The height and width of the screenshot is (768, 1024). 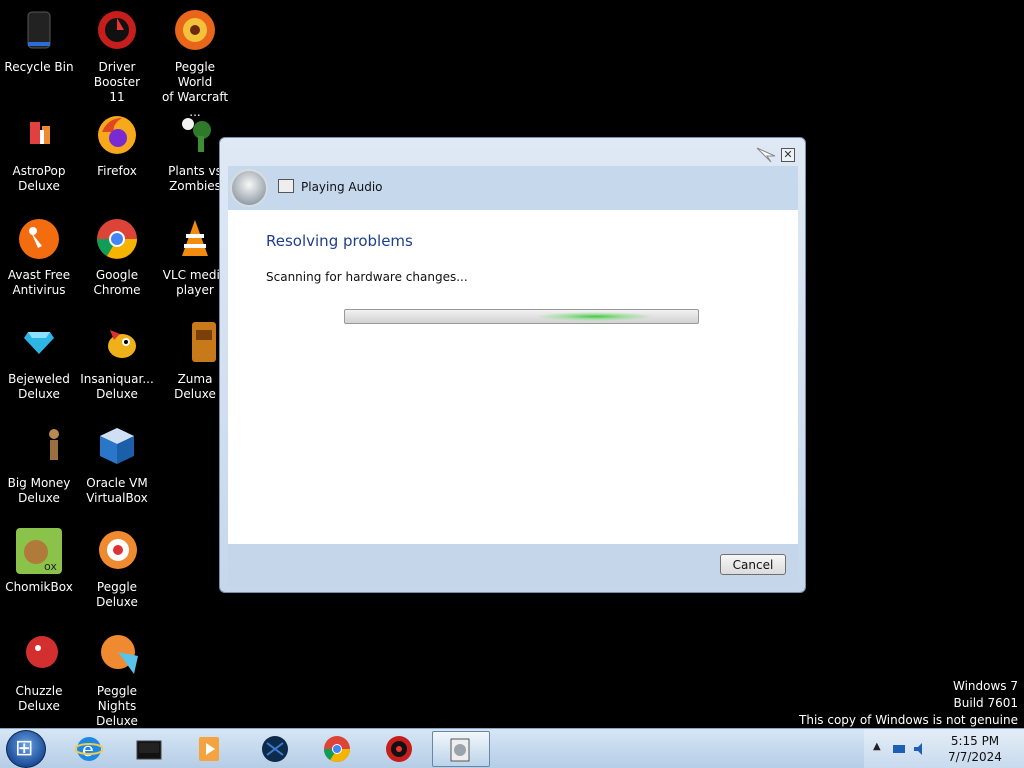 What do you see at coordinates (39, 587) in the screenshot?
I see `desktop-icon-label: ChomikBox` at bounding box center [39, 587].